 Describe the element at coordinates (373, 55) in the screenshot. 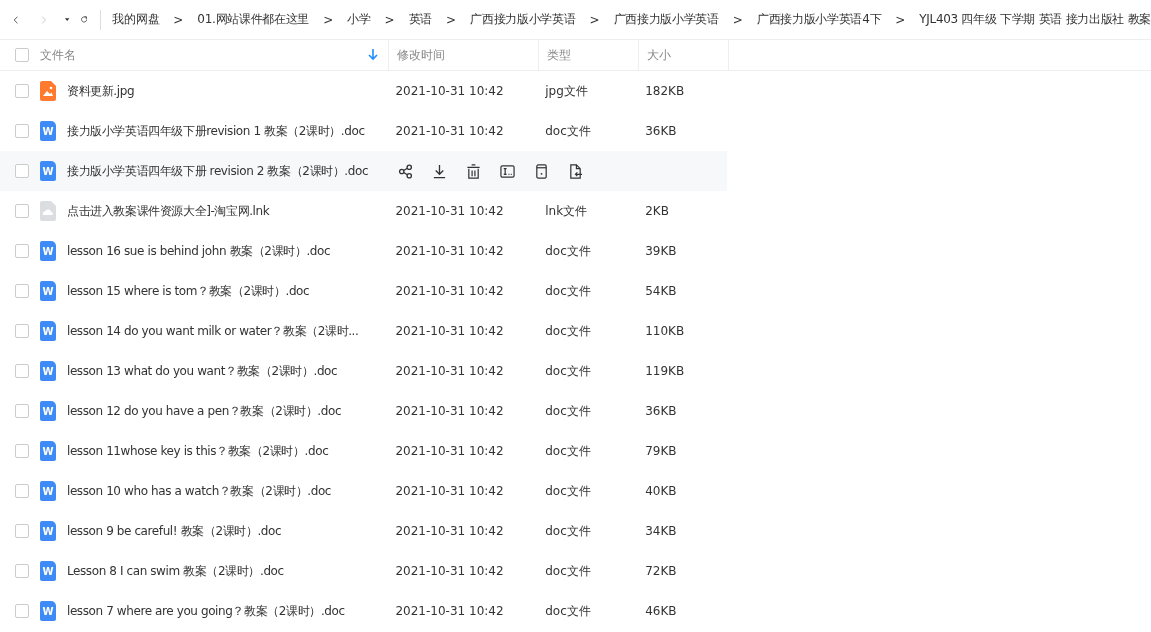

I see `sort-arrow-icon` at that location.